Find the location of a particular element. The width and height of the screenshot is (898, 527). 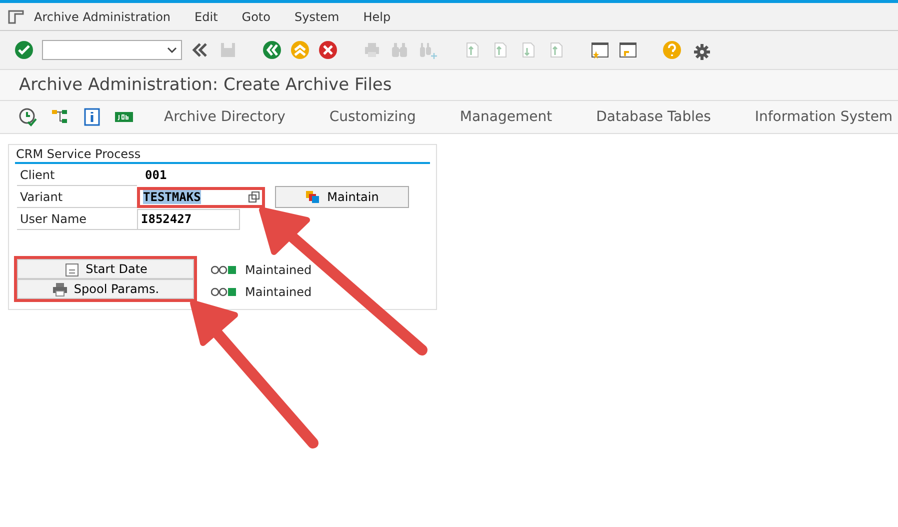

action-button: Spool Params. is located at coordinates (105, 289).